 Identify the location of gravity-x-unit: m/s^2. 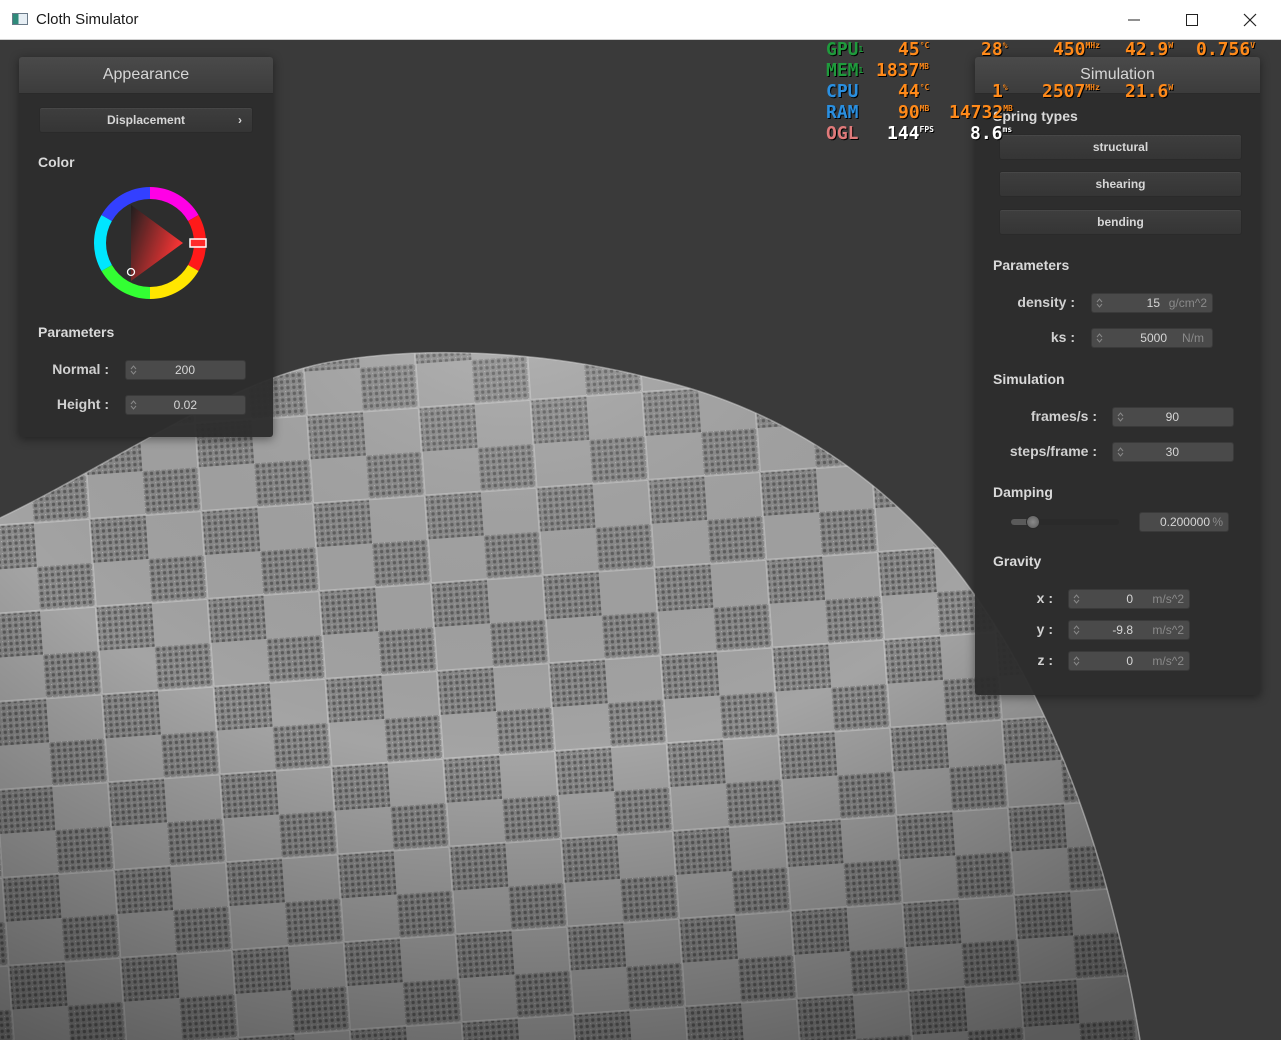
(1168, 599).